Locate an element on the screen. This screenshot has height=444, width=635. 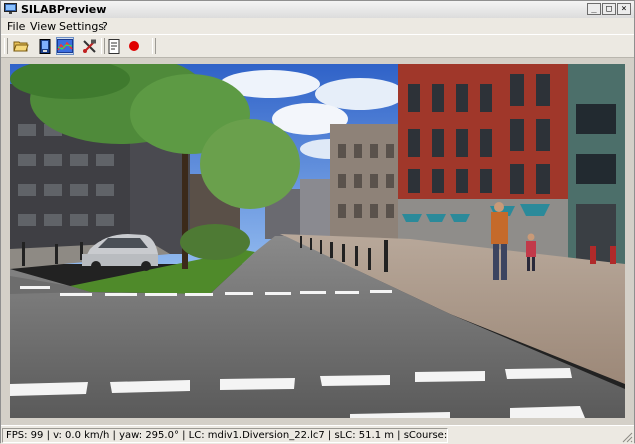
maximize-icon: □ is located at coordinates (609, 8).